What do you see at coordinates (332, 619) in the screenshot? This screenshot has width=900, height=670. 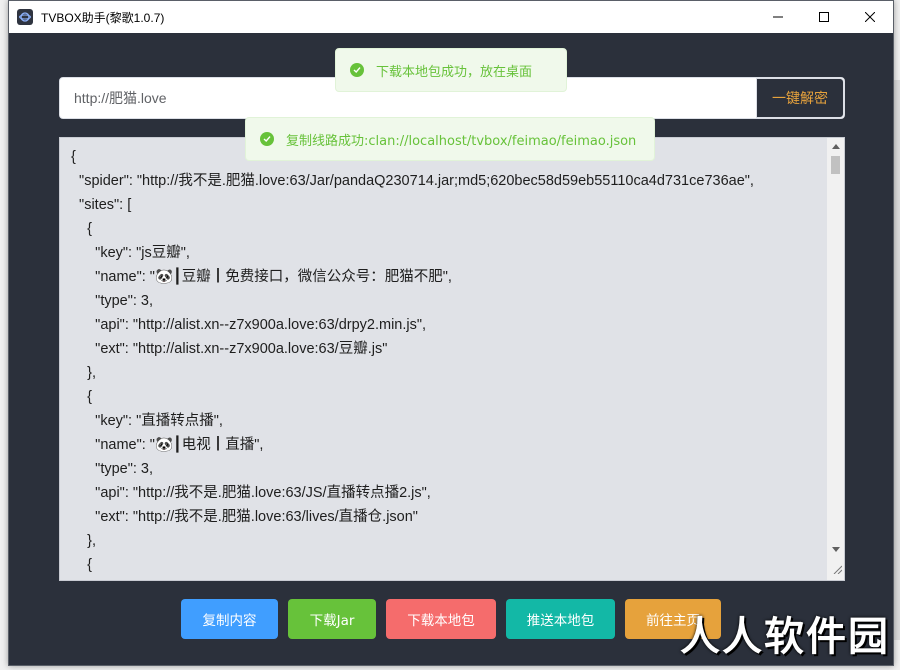 I see `download-jar-button: 下载Jar` at bounding box center [332, 619].